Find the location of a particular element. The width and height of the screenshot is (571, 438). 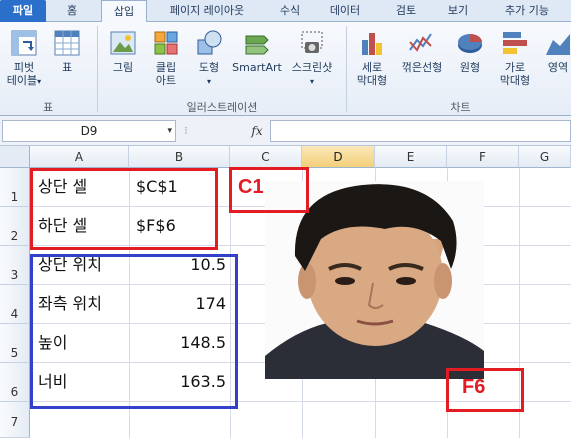

group-label-table: 표 is located at coordinates (48, 107).